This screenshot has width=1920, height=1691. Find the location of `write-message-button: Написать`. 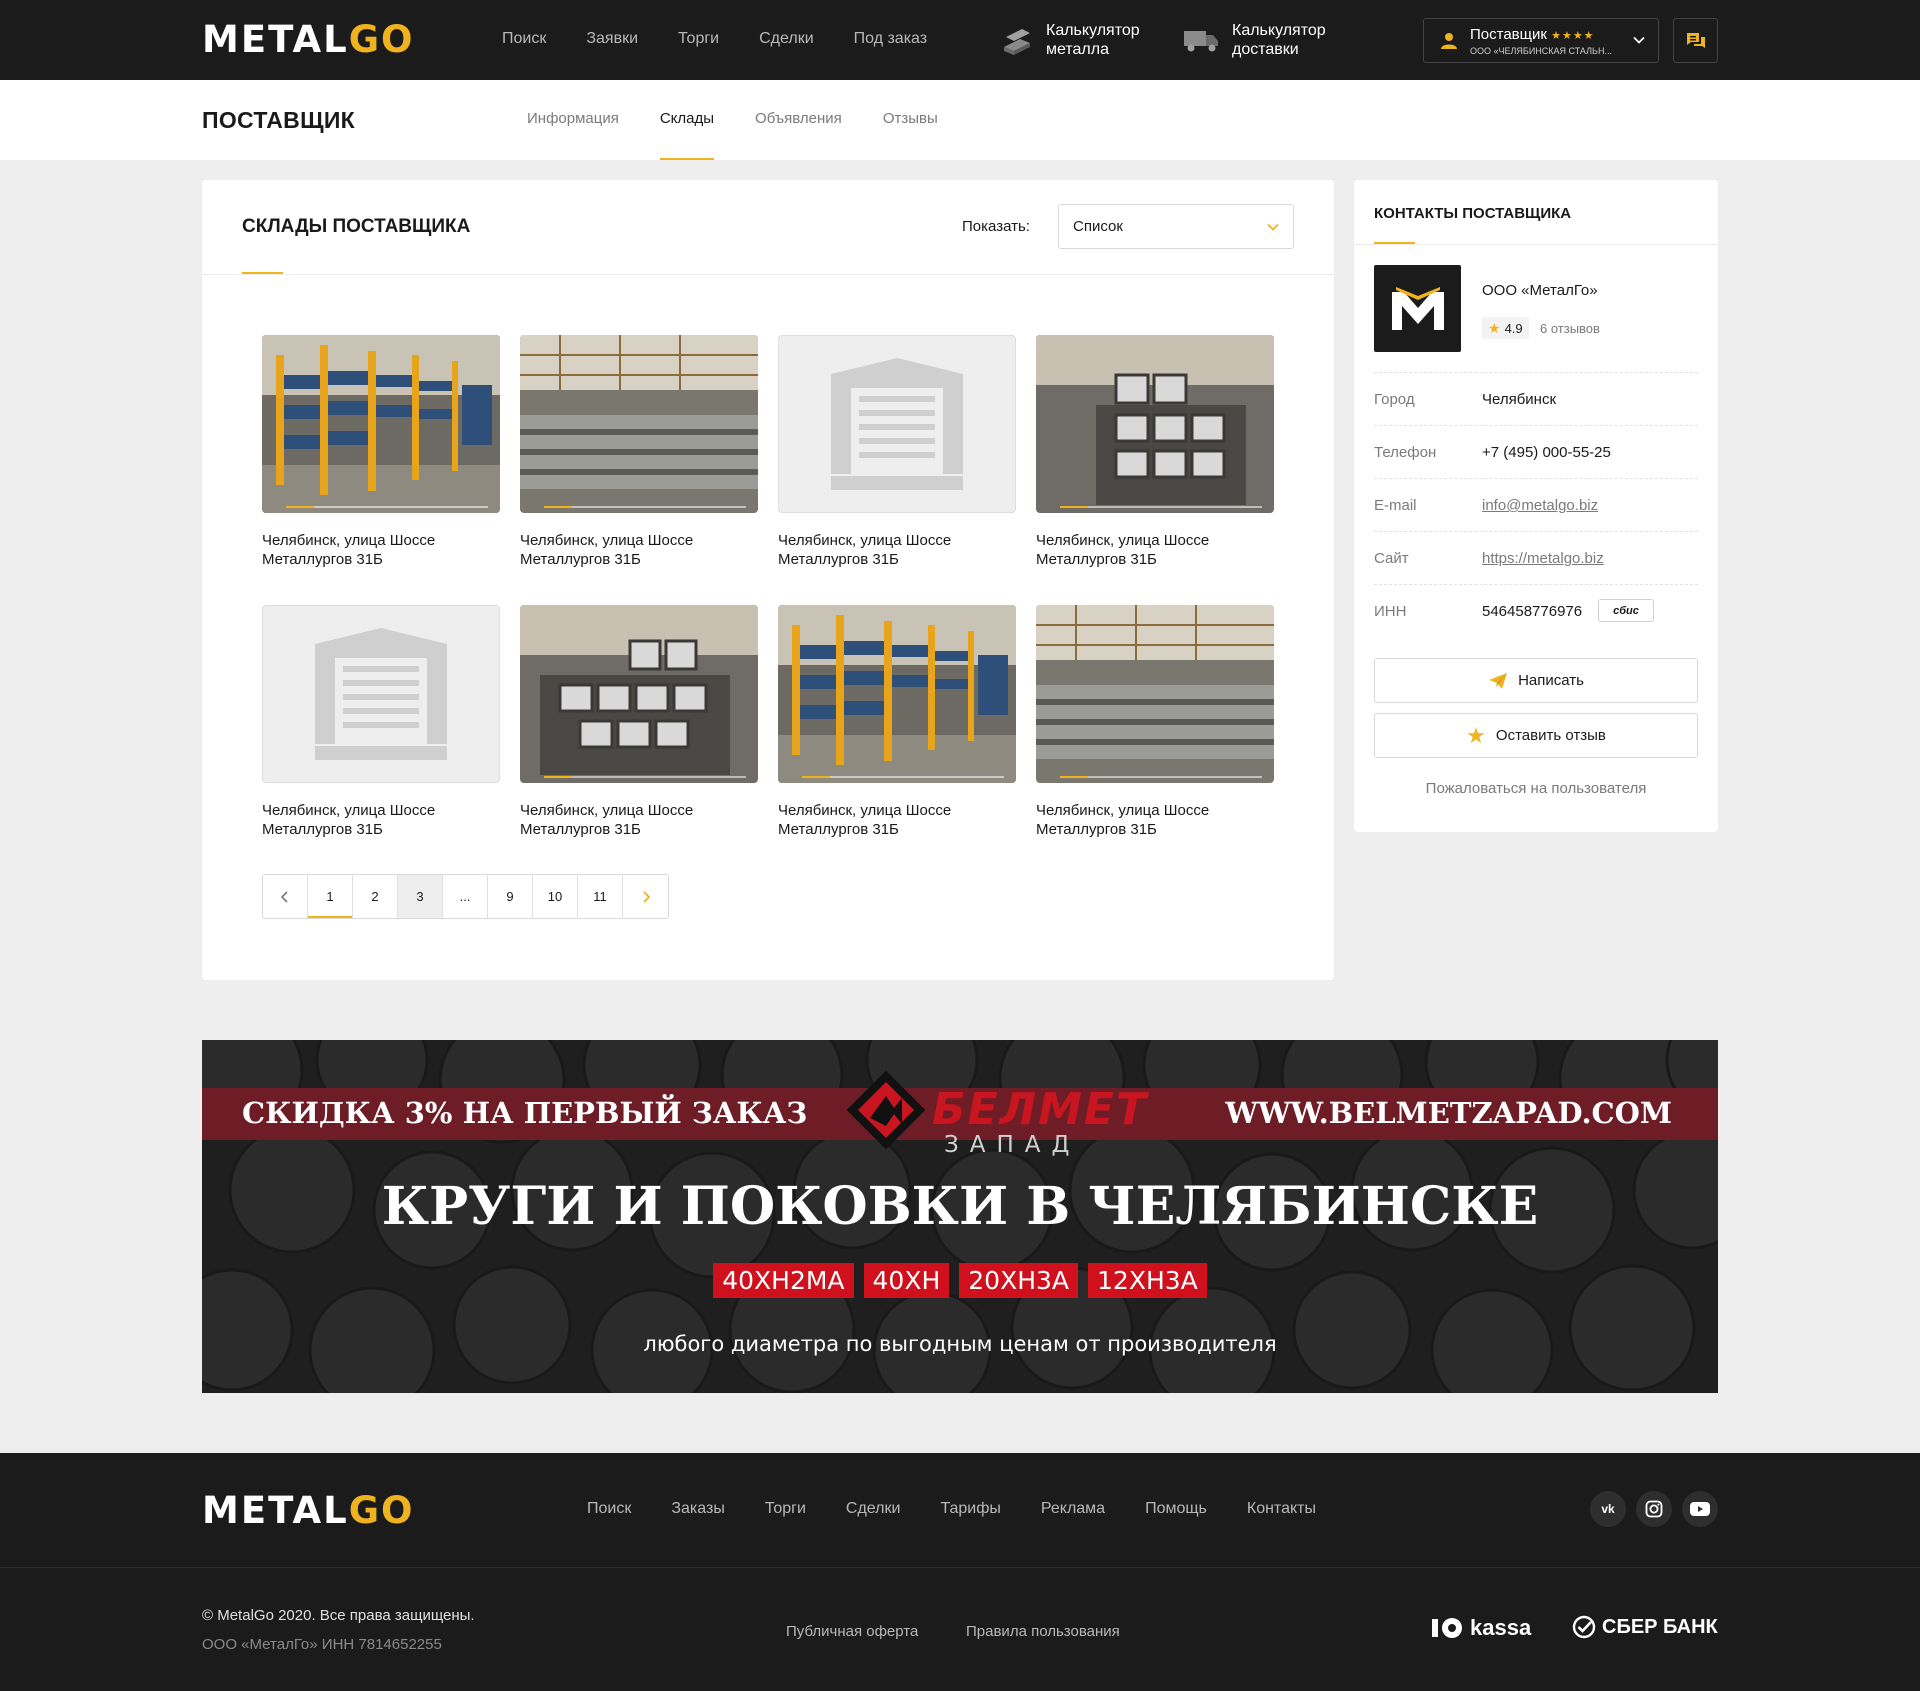

write-message-button: Написать is located at coordinates (1536, 680).